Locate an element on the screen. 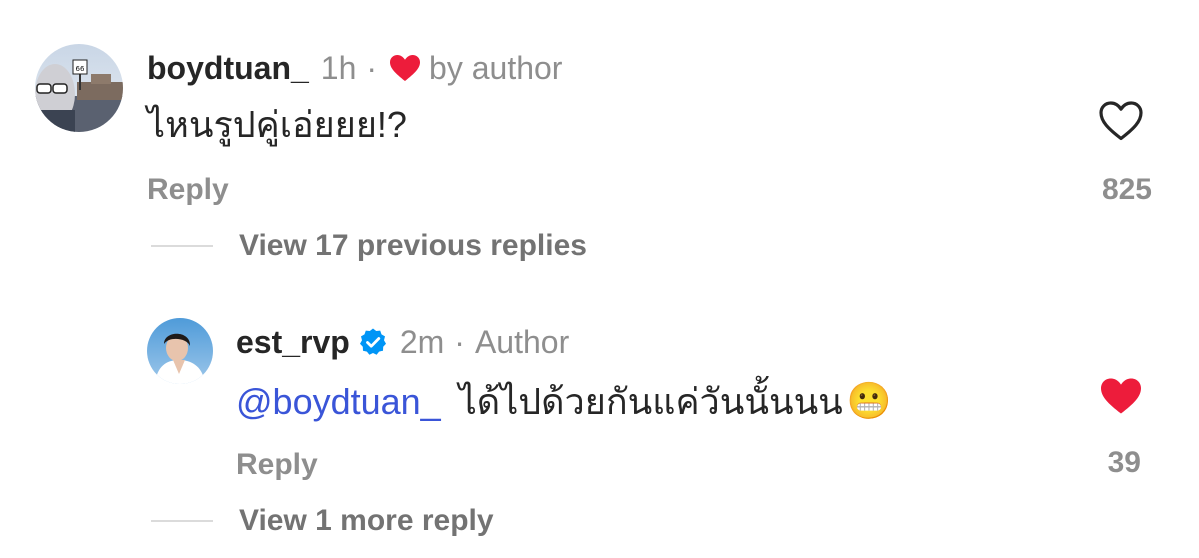 This screenshot has height=558, width=1199. like-count: 825 is located at coordinates (1126, 189).